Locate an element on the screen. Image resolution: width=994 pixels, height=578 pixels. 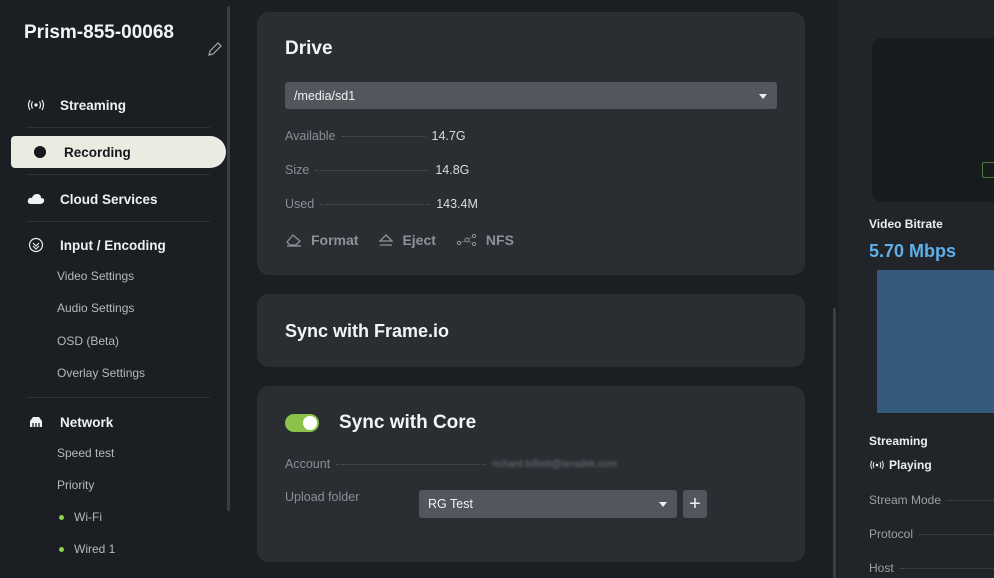
add-folder-button: + is located at coordinates (695, 504).